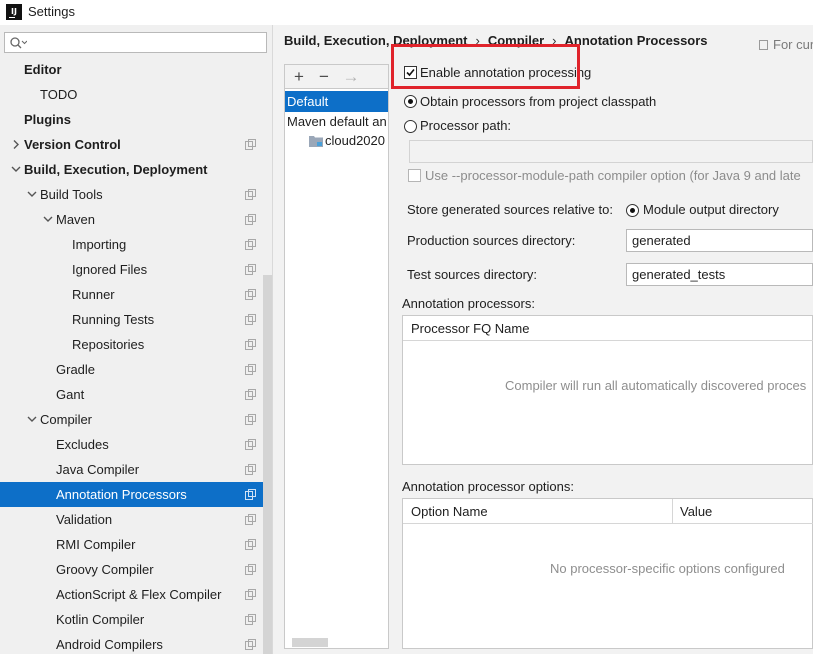 Image resolution: width=813 pixels, height=654 pixels. What do you see at coordinates (135, 42) in the screenshot?
I see `settings-search-input` at bounding box center [135, 42].